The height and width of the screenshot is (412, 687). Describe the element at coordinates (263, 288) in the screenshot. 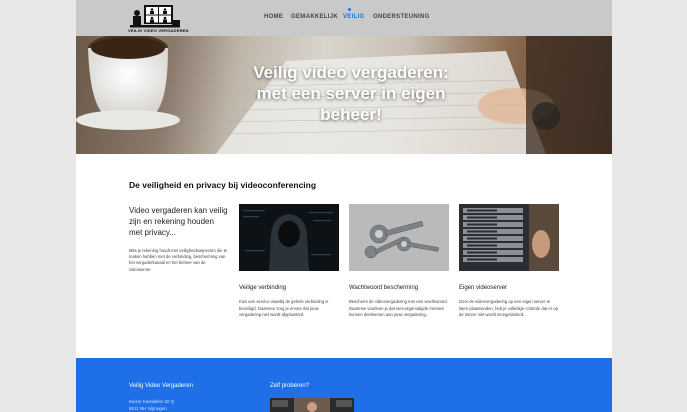

I see `card-title: Veilige verbinding` at that location.